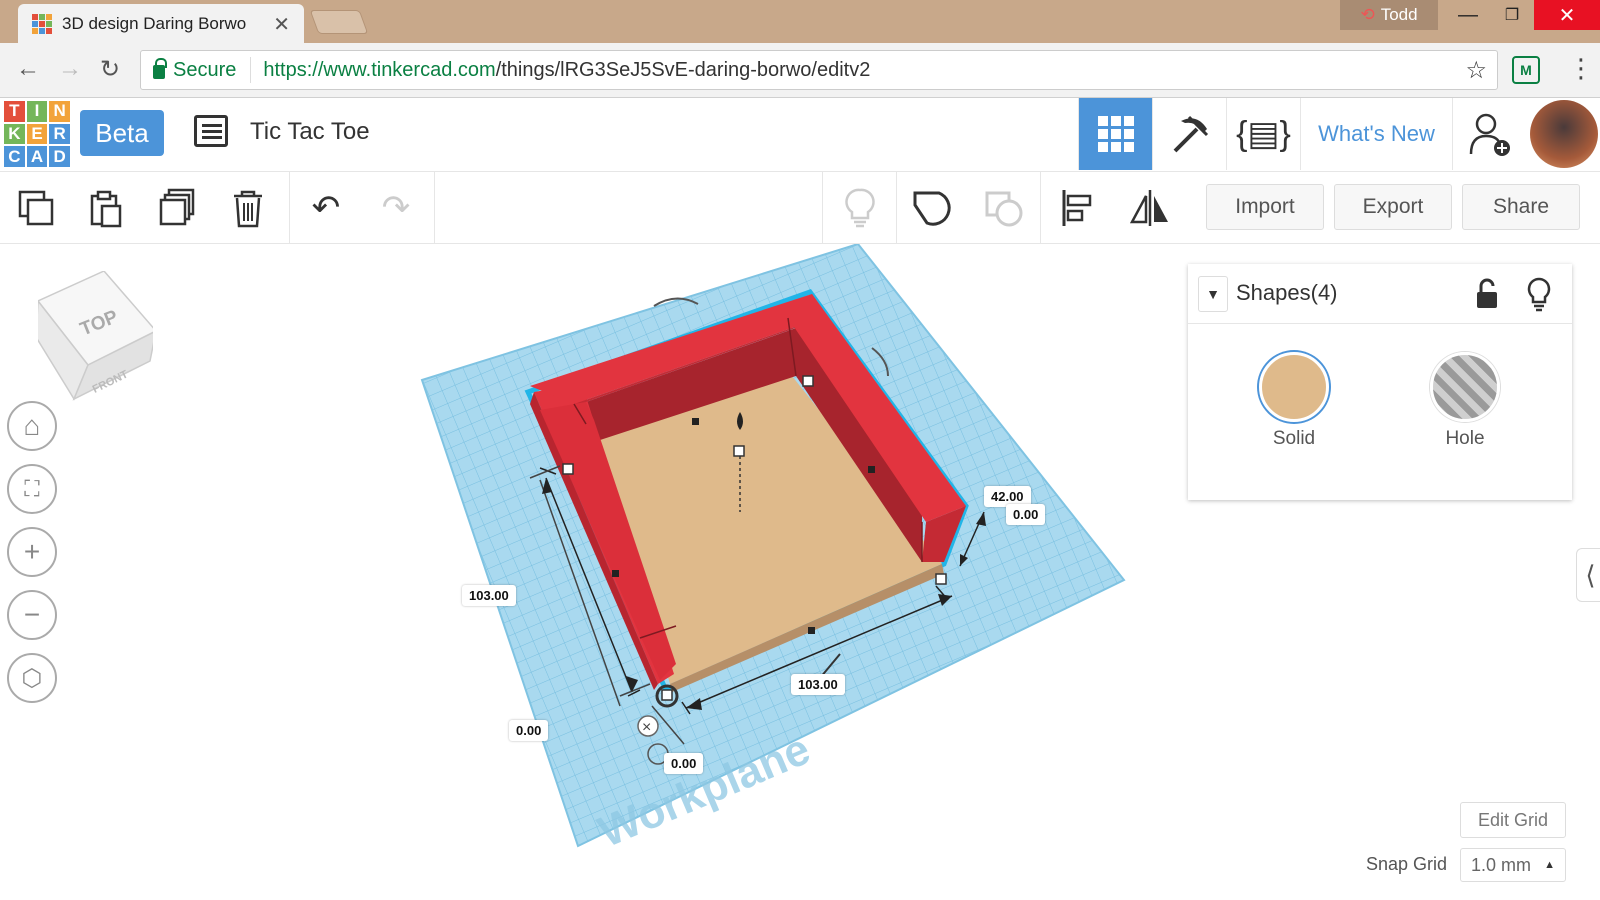 The width and height of the screenshot is (1600, 900). I want to click on logo-letter: K, so click(14, 134).